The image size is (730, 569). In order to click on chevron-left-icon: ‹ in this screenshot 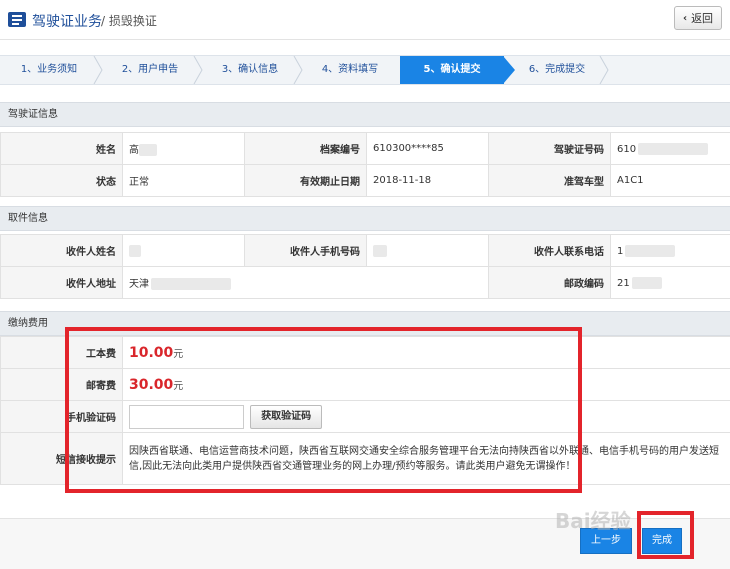, I will do `click(685, 18)`.